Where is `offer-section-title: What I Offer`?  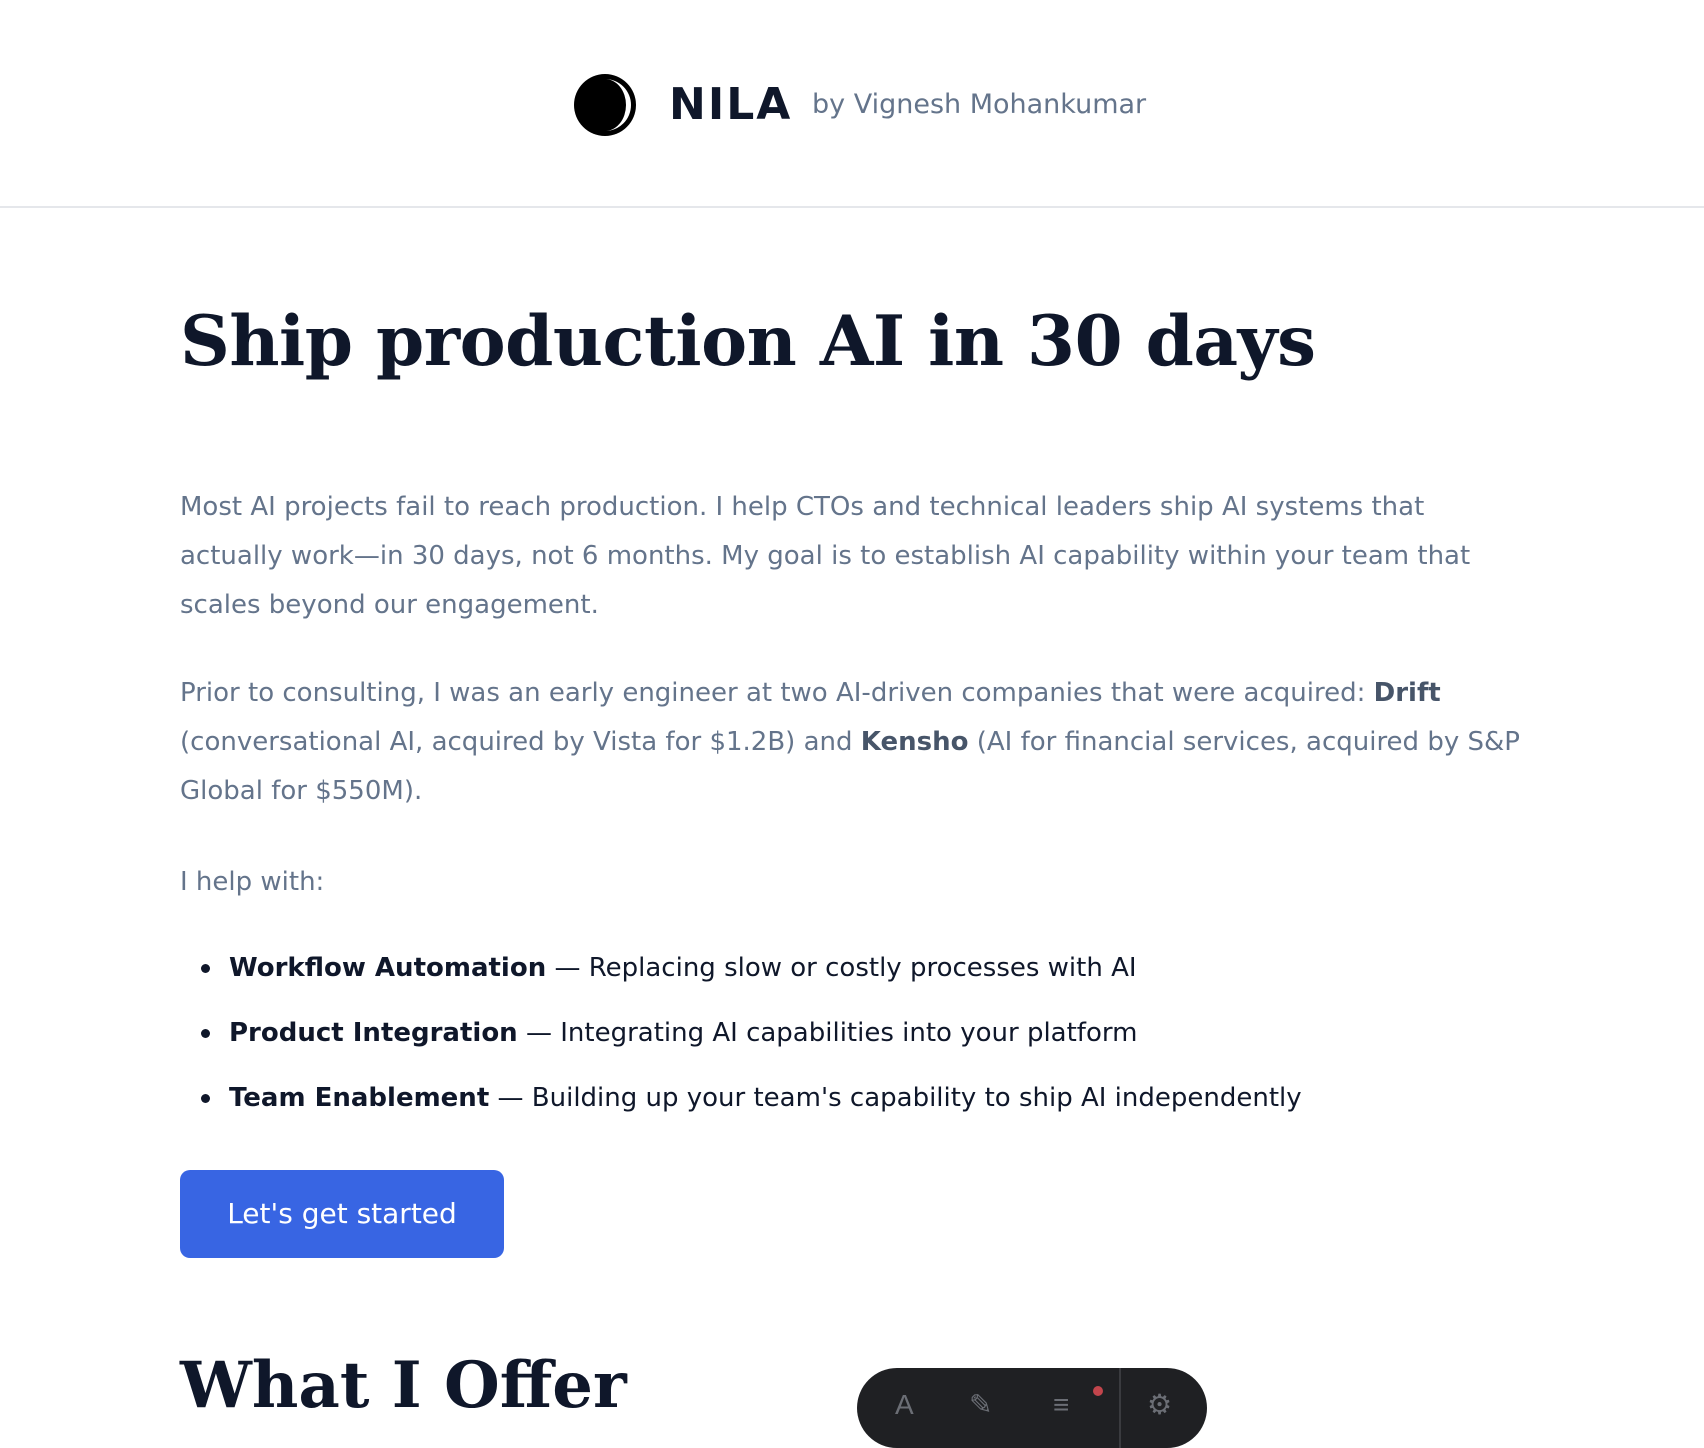
offer-section-title: What I Offer is located at coordinates (403, 1385).